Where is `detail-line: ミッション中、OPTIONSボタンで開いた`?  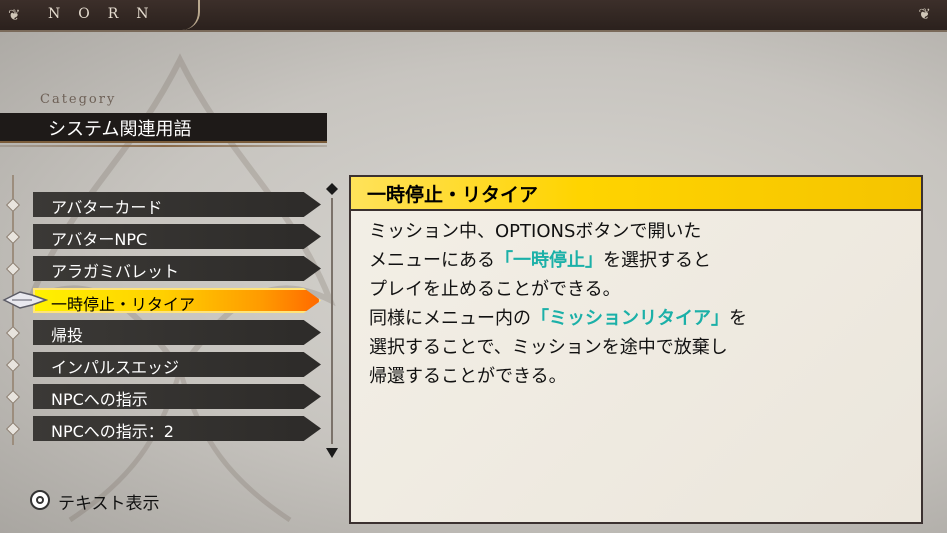 detail-line: ミッション中、OPTIONSボタンで開いた is located at coordinates (535, 231).